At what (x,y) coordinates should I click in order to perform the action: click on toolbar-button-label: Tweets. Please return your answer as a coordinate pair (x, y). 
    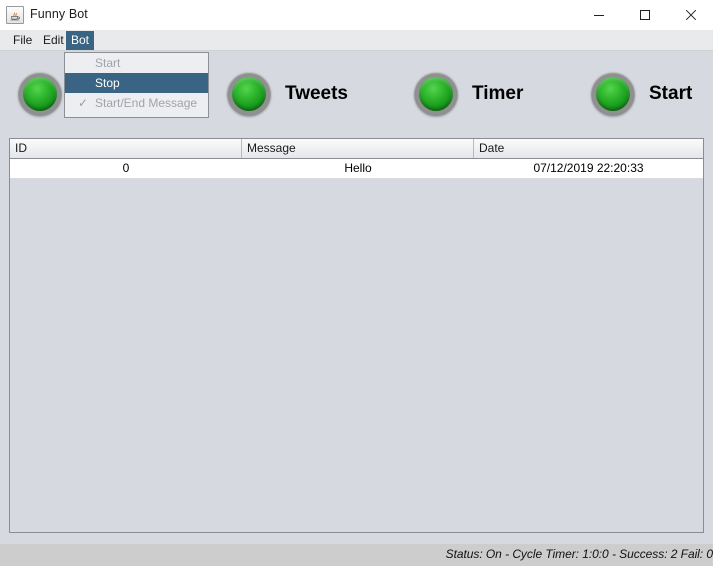
    Looking at the image, I should click on (317, 93).